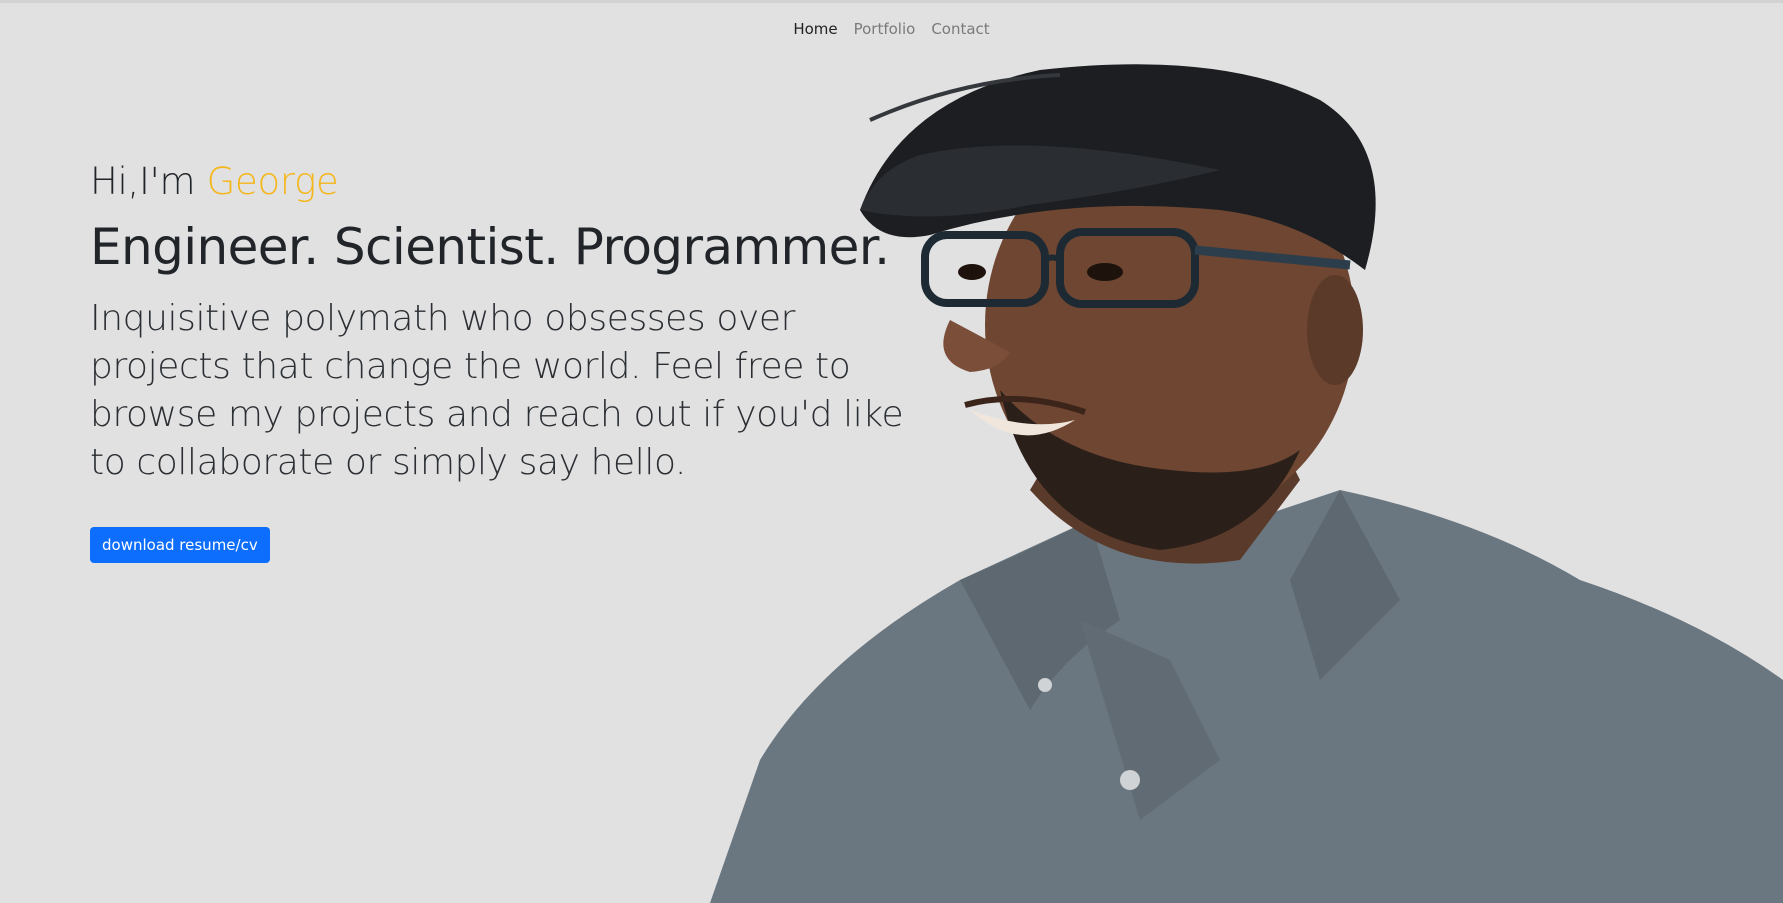  What do you see at coordinates (815, 29) in the screenshot?
I see `nav-home-link: Home` at bounding box center [815, 29].